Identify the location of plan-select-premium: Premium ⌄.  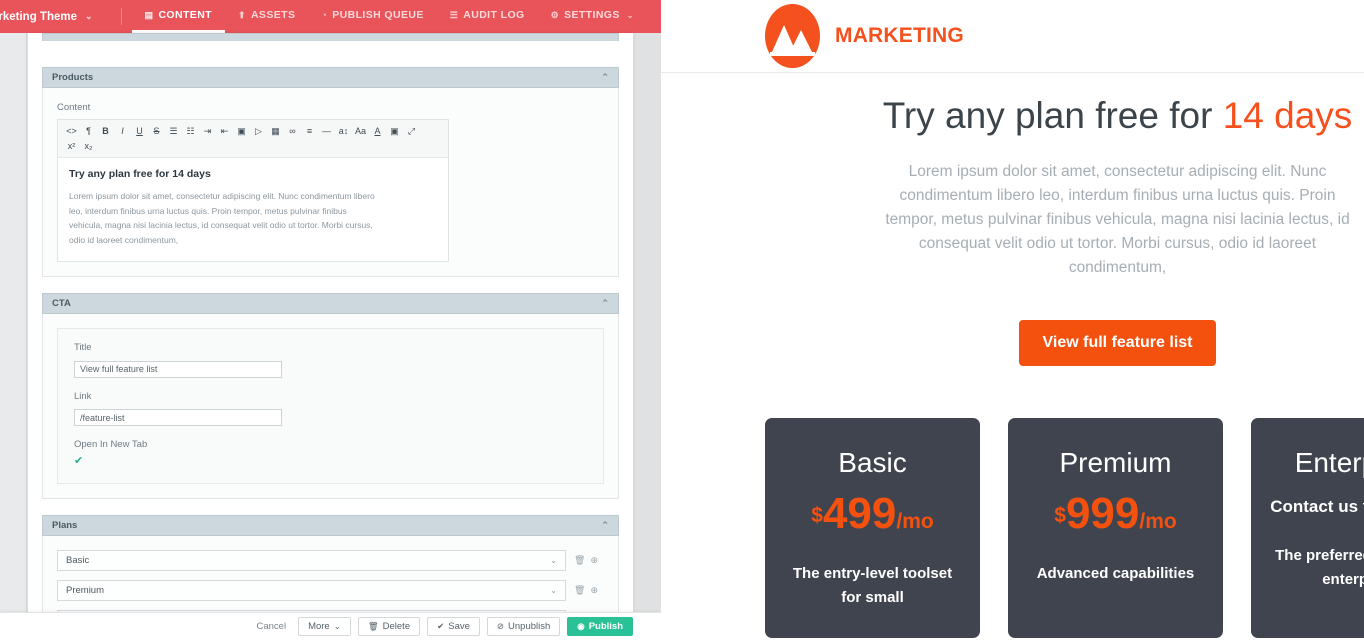
(311, 590).